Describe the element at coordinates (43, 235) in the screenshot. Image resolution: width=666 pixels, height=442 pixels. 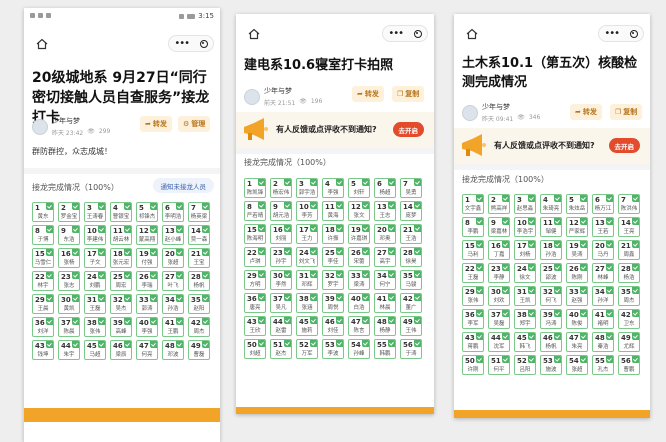
I see `checkin-cell: 8 于博` at that location.